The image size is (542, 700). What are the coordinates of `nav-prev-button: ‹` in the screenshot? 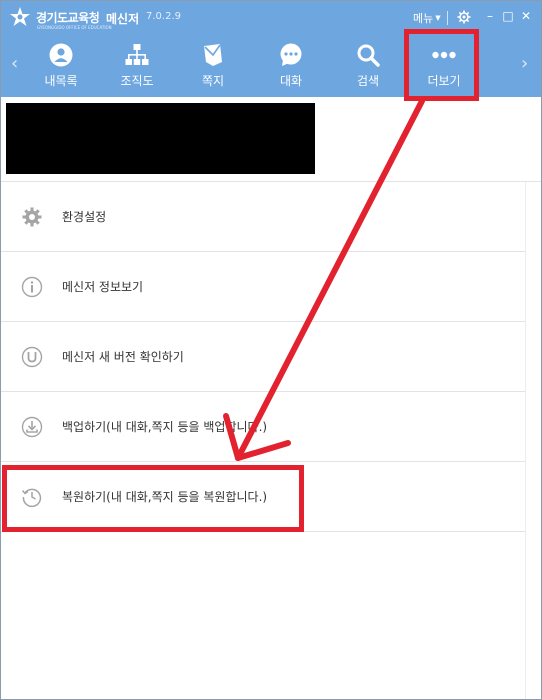 It's located at (14, 63).